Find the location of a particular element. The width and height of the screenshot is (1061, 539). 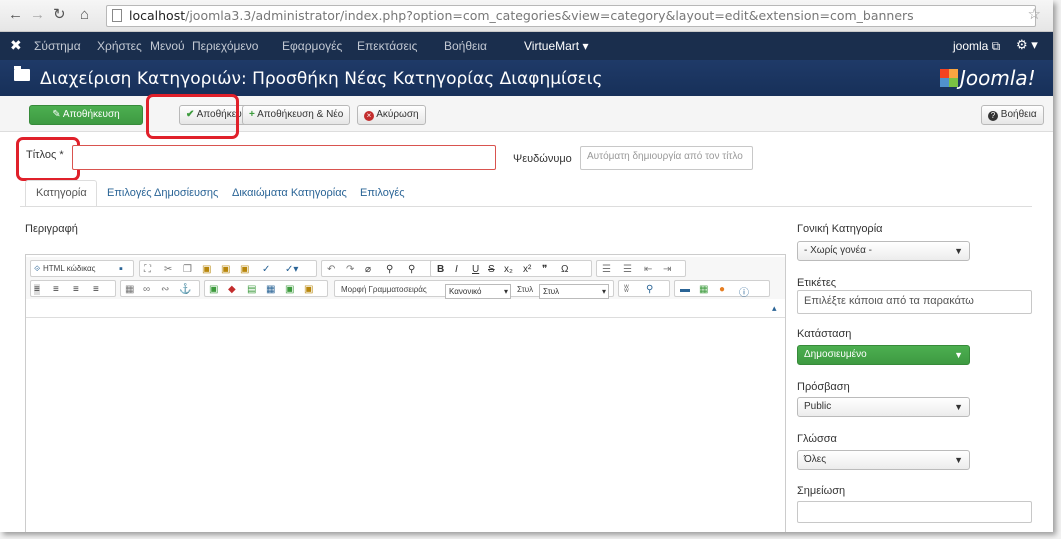

help-button: ? Βοήθεια is located at coordinates (1012, 115).